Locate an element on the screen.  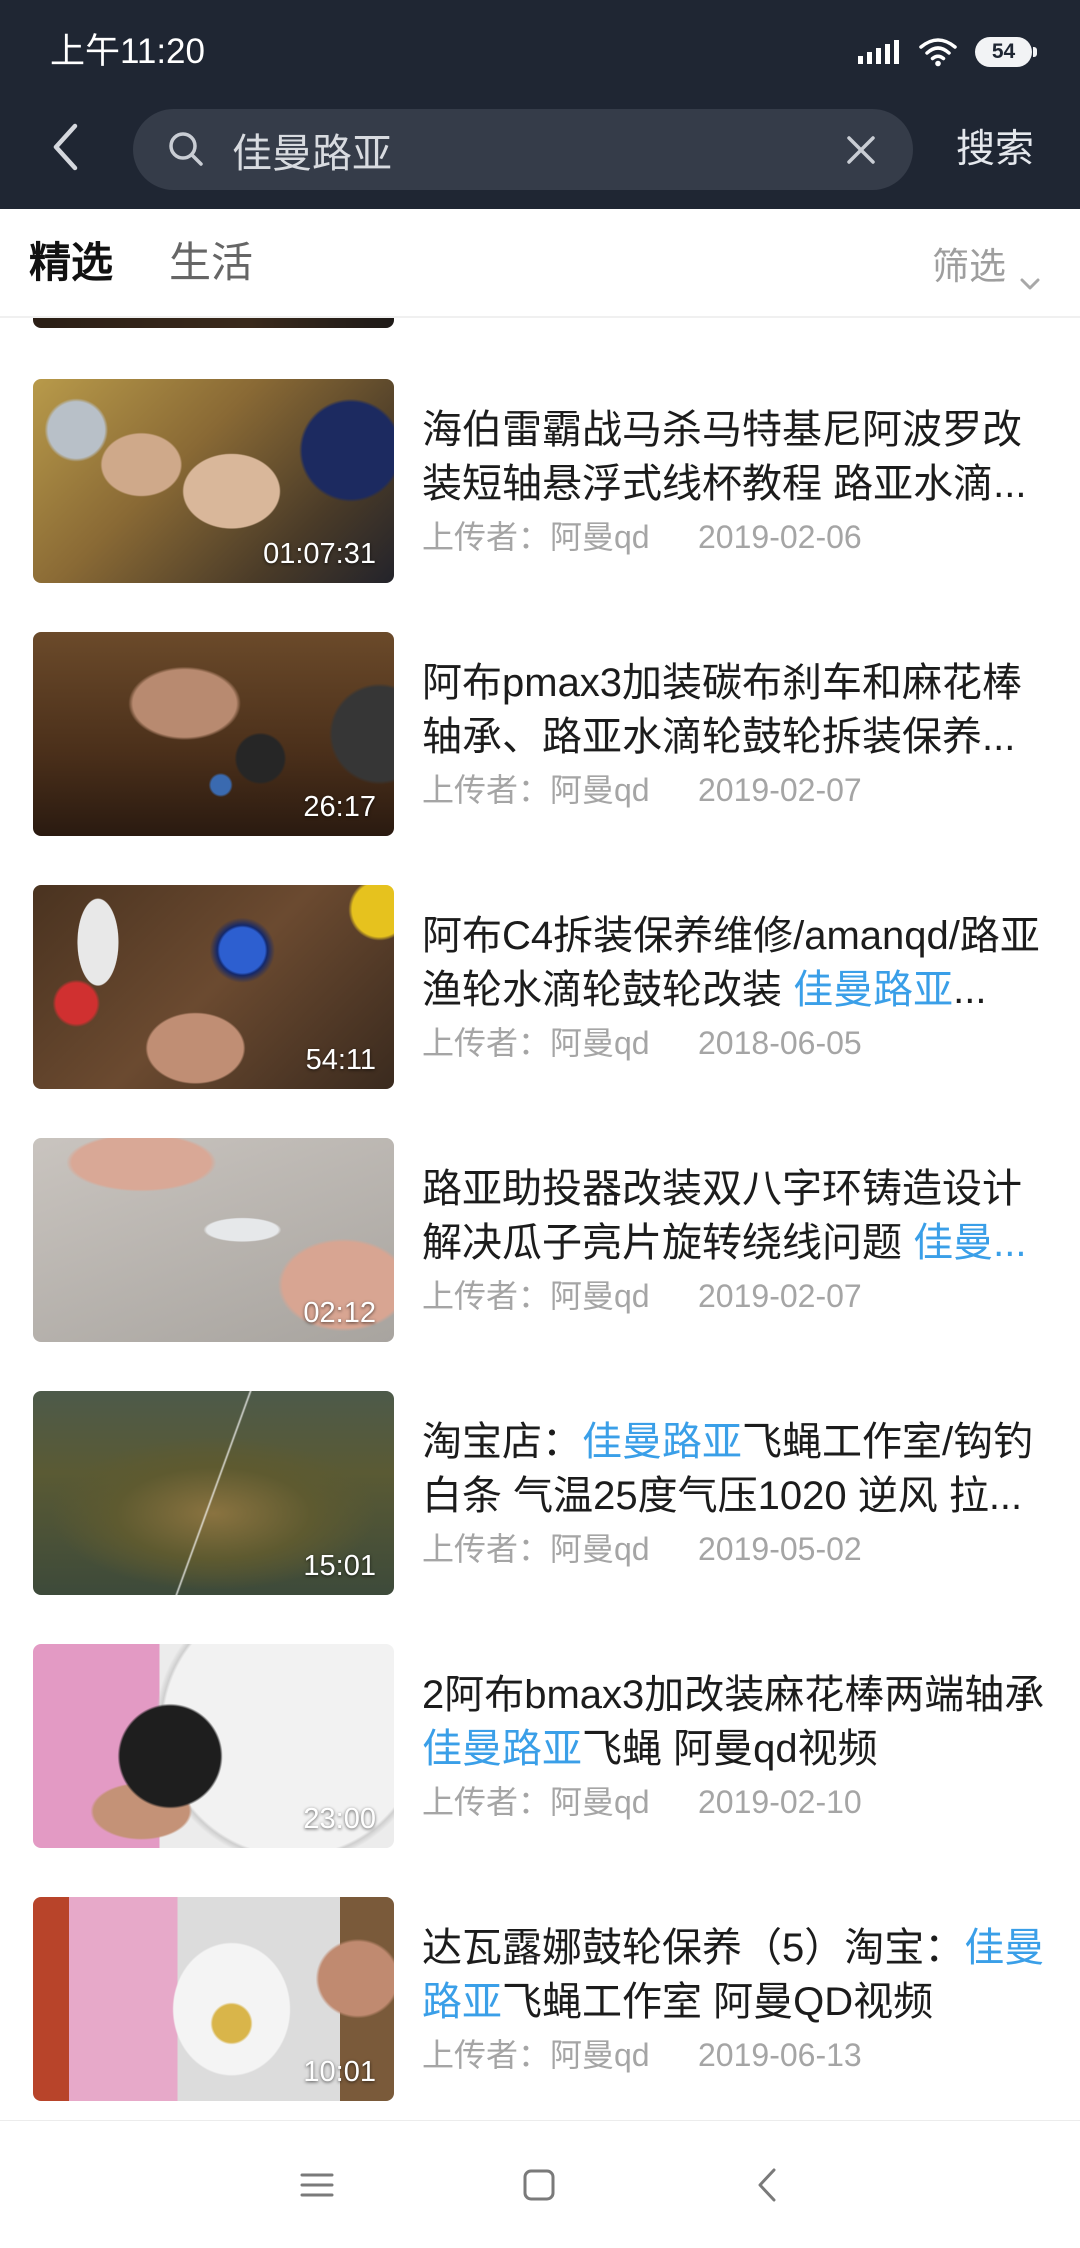
app-header: 上午11:20 54 佳曼路亚 搜索 is located at coordinates (540, 104).